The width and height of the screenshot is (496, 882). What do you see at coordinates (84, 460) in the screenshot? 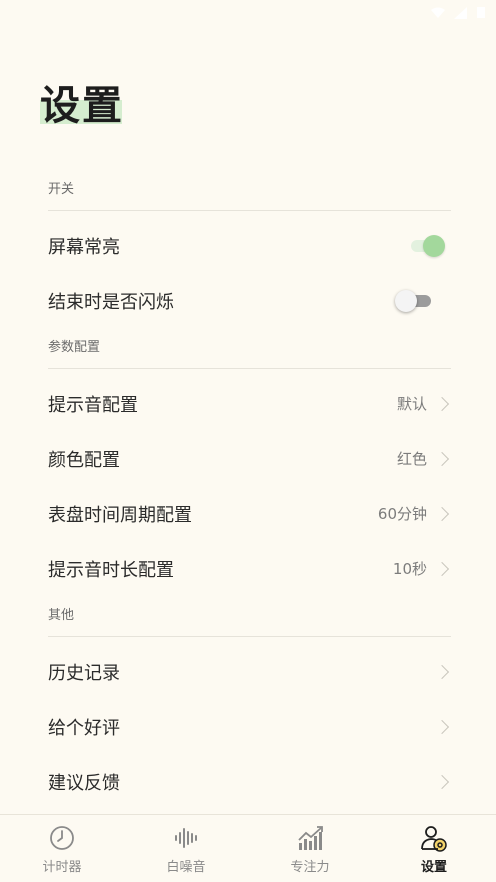
I see `setting-label: 颜色配置` at bounding box center [84, 460].